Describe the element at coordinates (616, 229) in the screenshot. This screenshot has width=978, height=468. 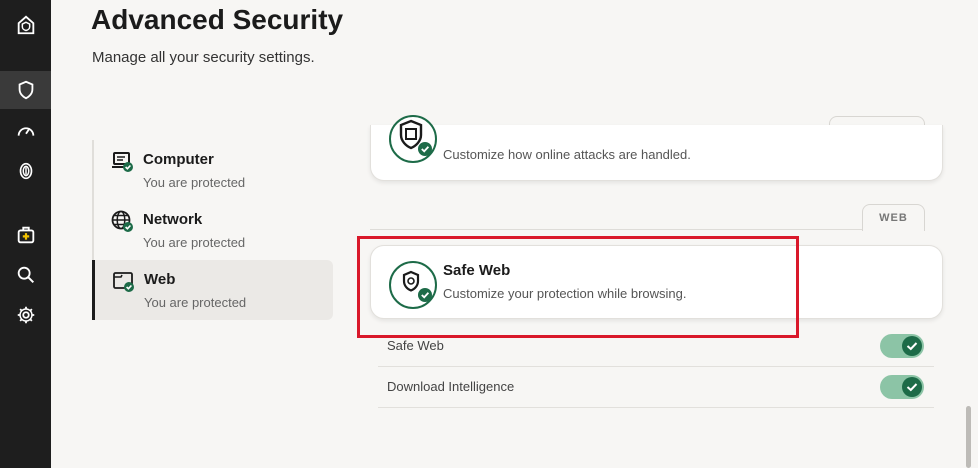
I see `web-section-divider` at that location.